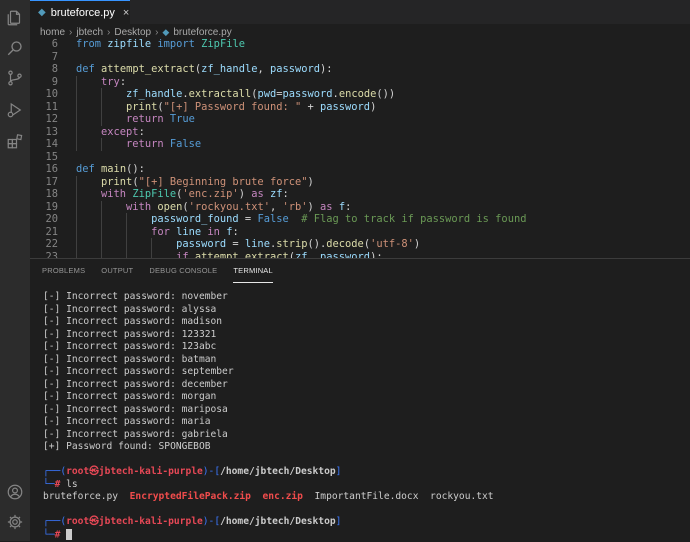  What do you see at coordinates (202, 32) in the screenshot?
I see `breadcrumb-item-file: bruteforce.py` at bounding box center [202, 32].